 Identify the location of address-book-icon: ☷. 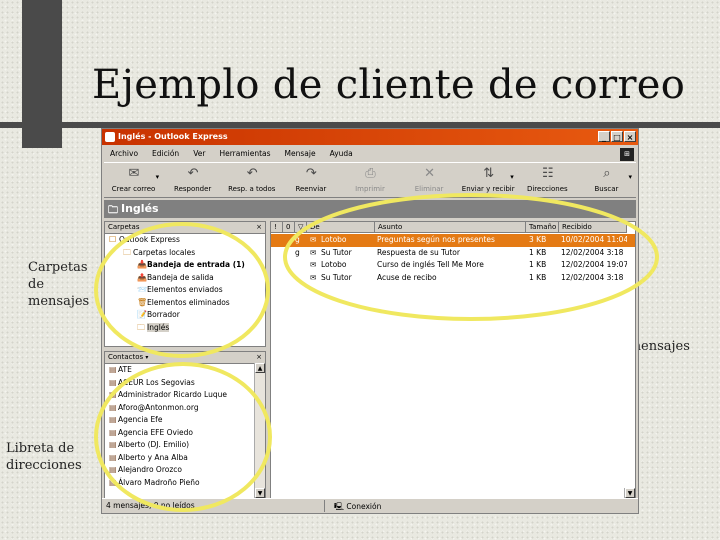
(547, 173).